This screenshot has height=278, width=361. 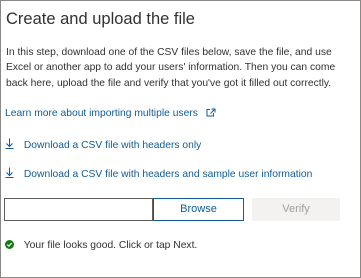 What do you see at coordinates (296, 209) in the screenshot?
I see `verify-button: Verify` at bounding box center [296, 209].